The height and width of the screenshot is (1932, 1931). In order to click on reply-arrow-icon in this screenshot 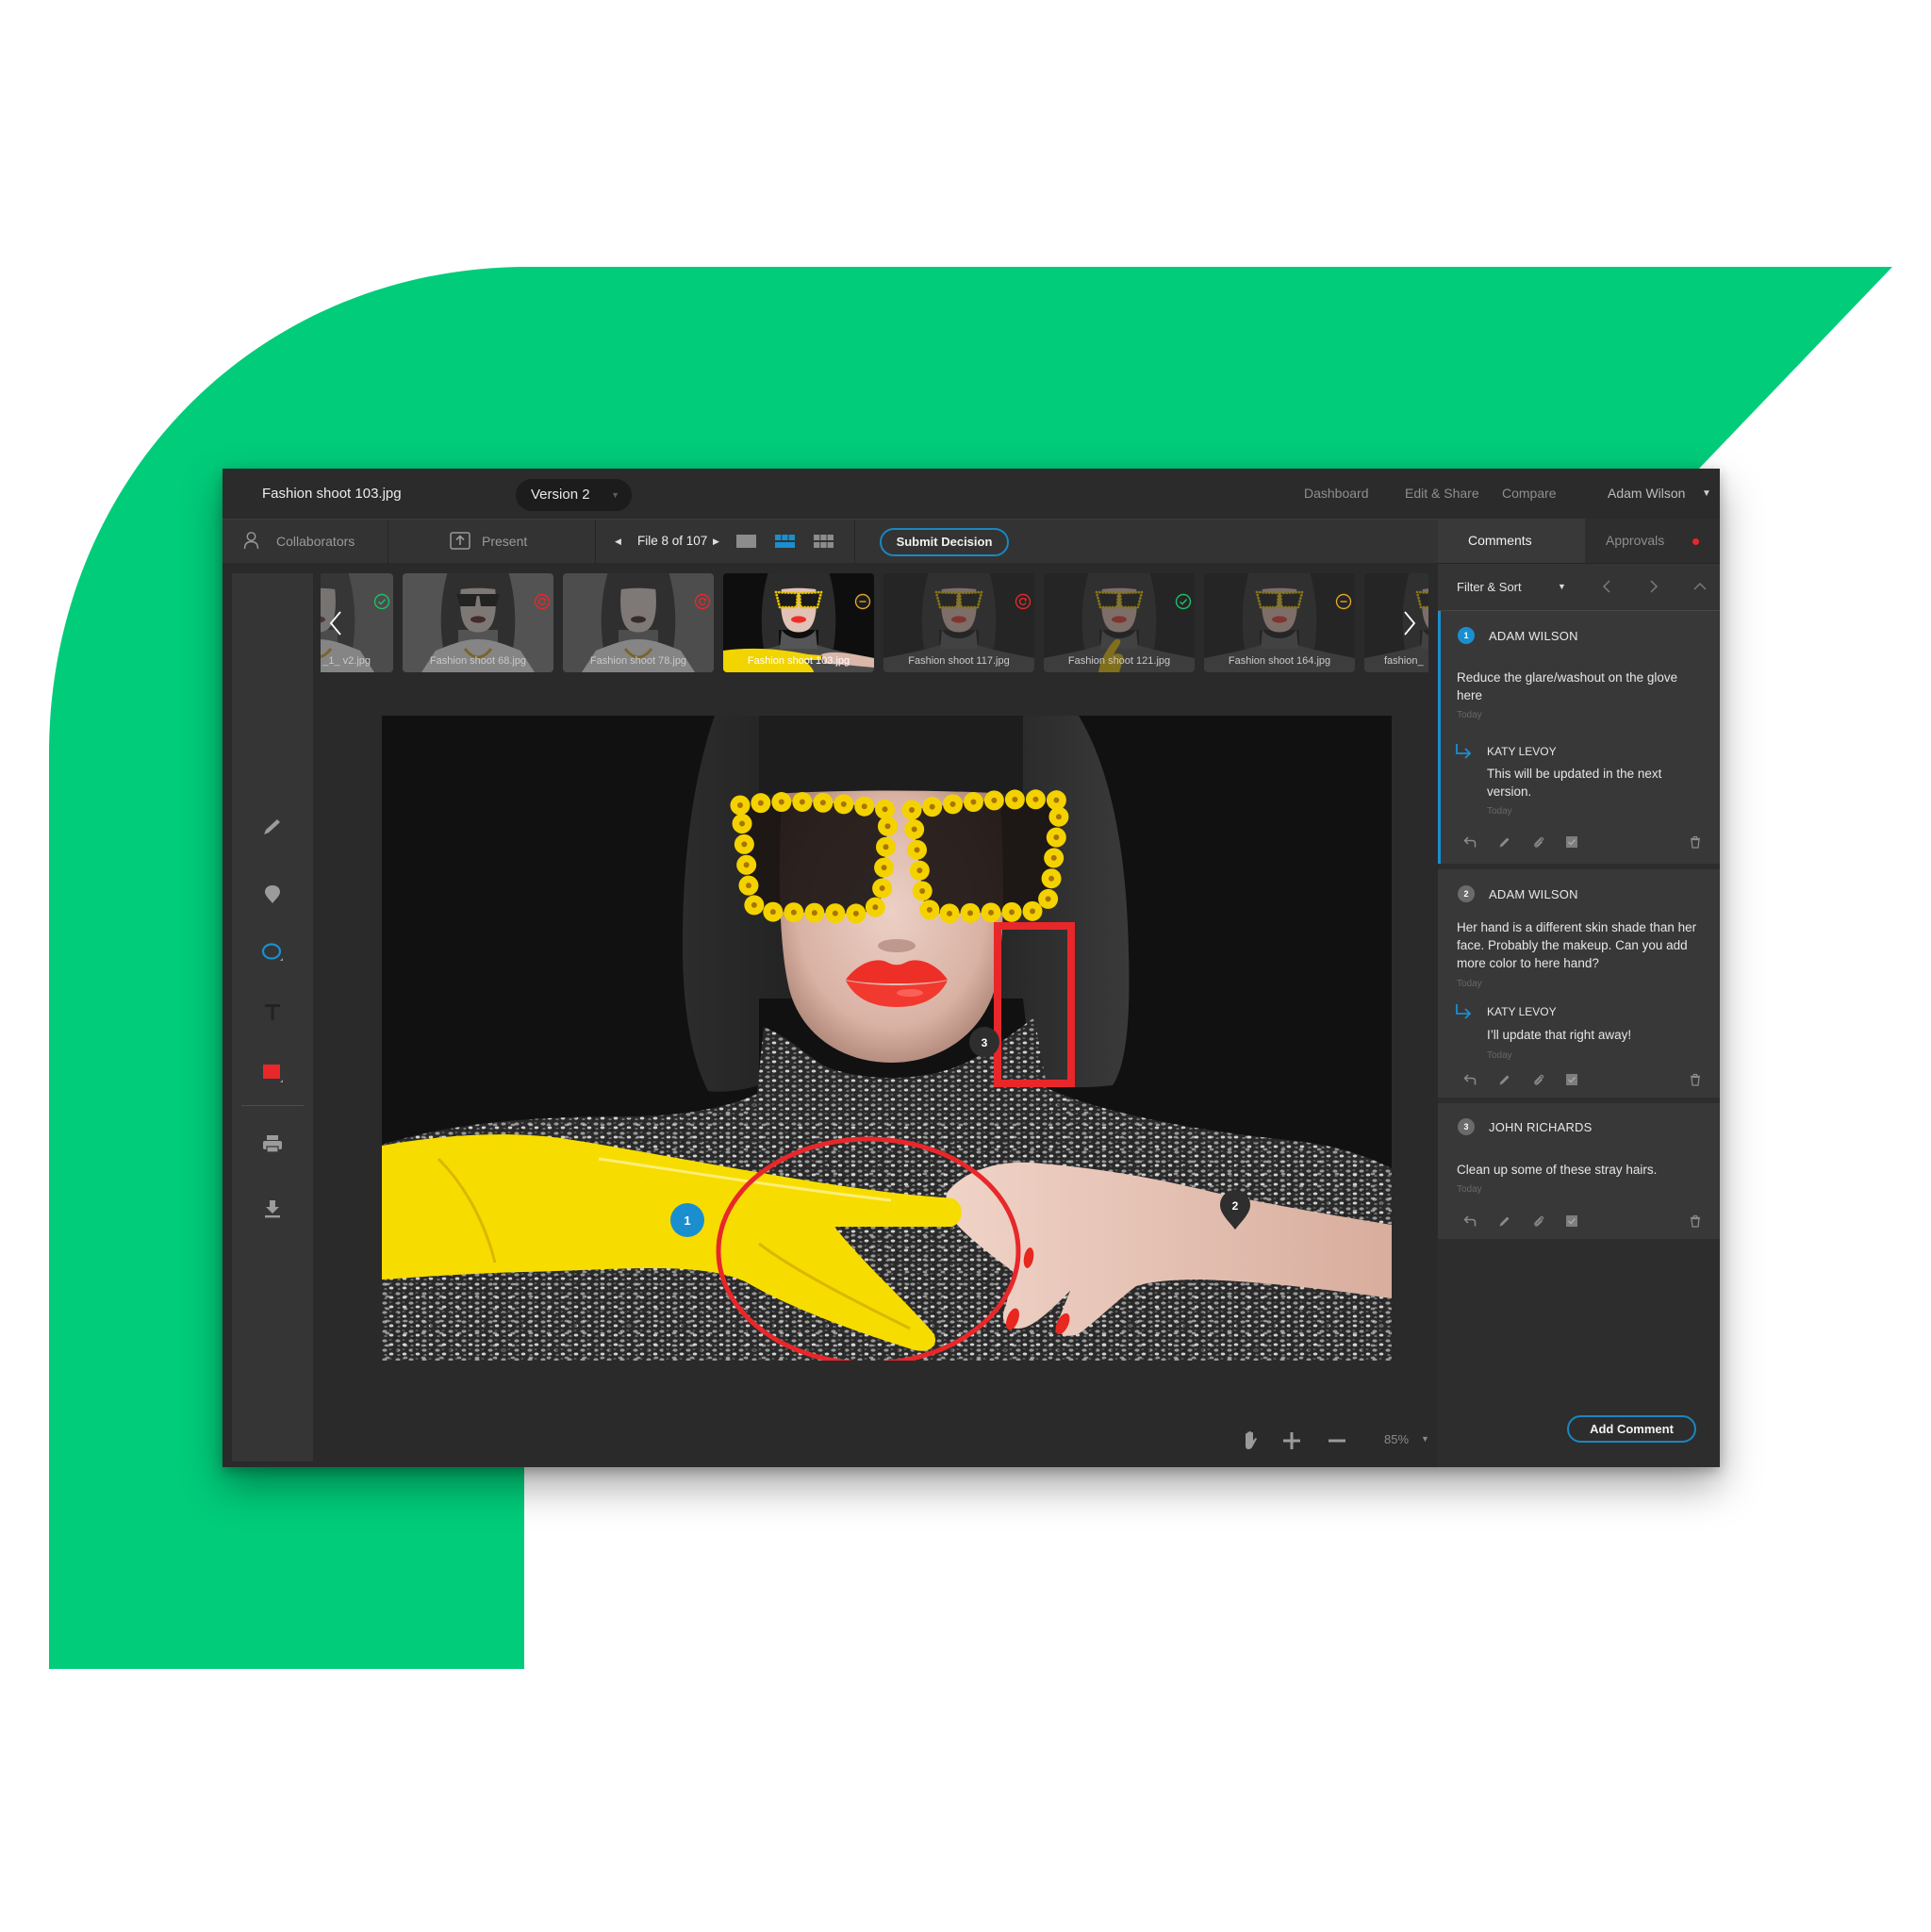, I will do `click(1464, 751)`.